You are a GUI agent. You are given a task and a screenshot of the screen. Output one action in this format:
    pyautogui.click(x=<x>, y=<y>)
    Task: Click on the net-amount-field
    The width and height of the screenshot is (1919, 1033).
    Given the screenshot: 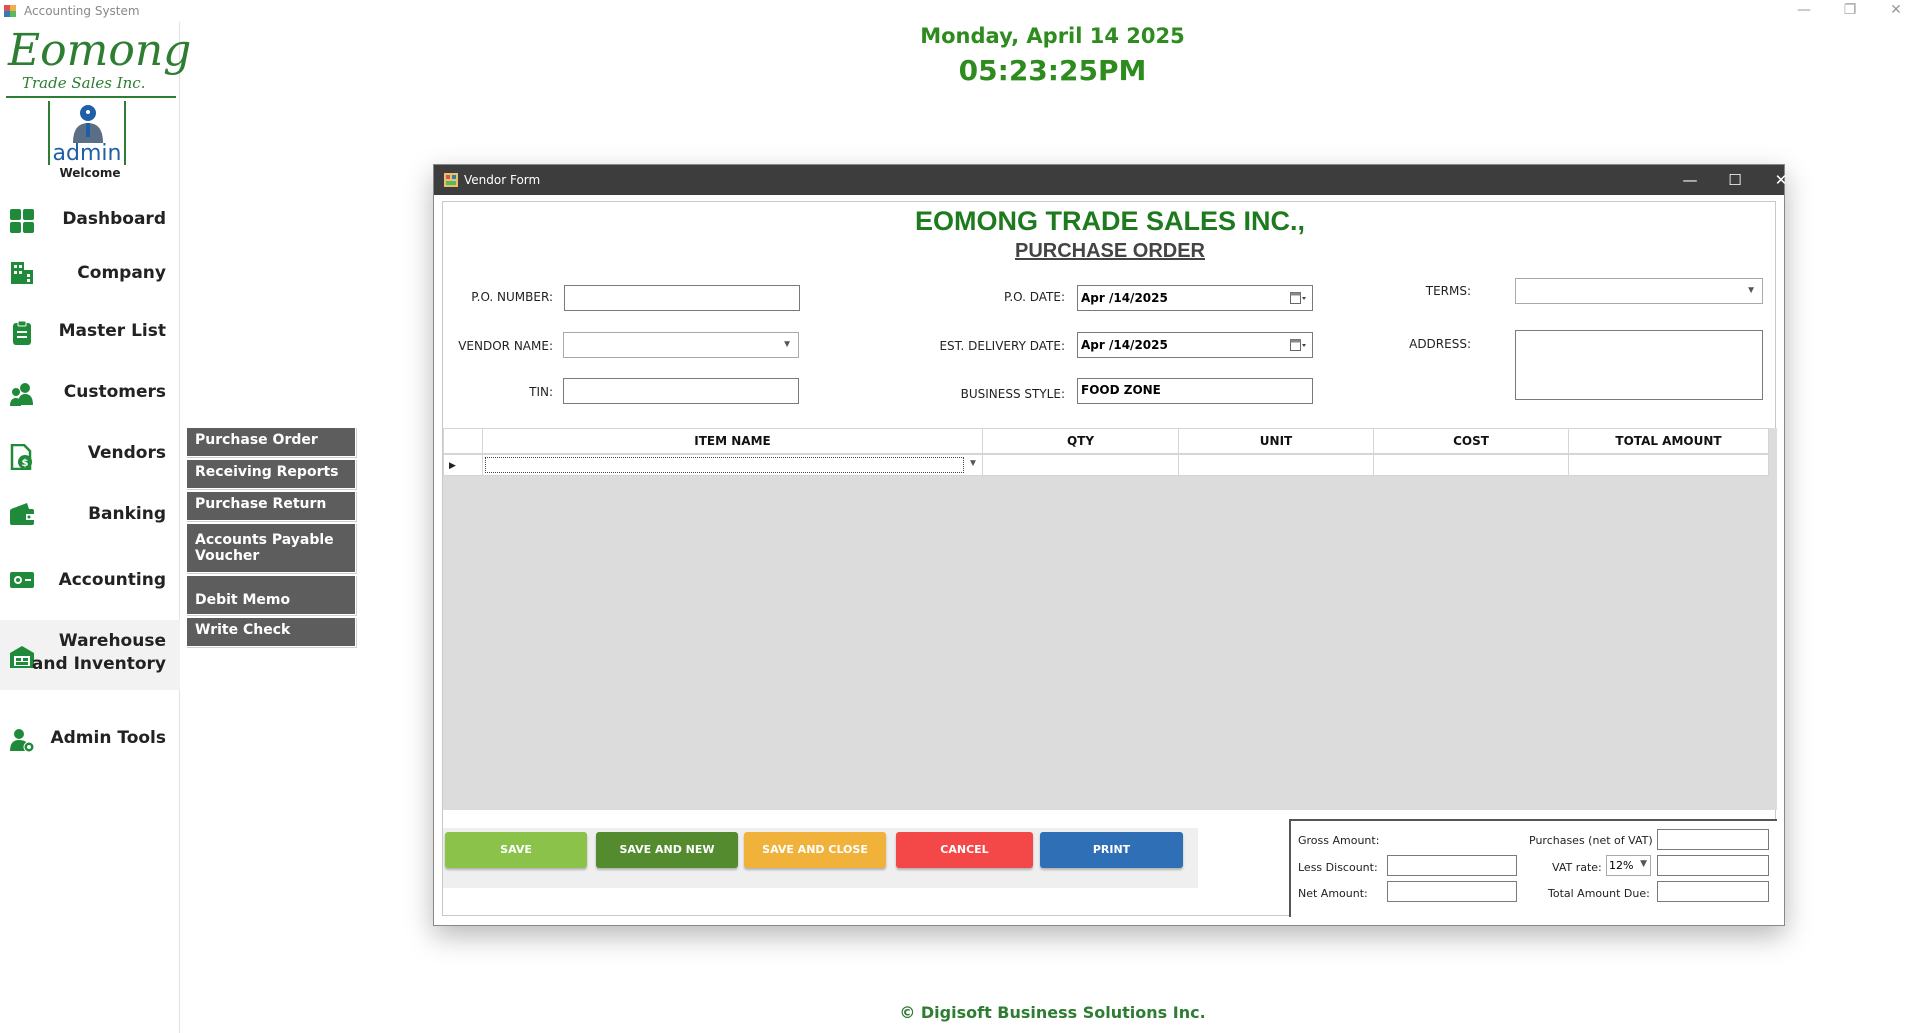 What is the action you would take?
    pyautogui.click(x=1452, y=891)
    